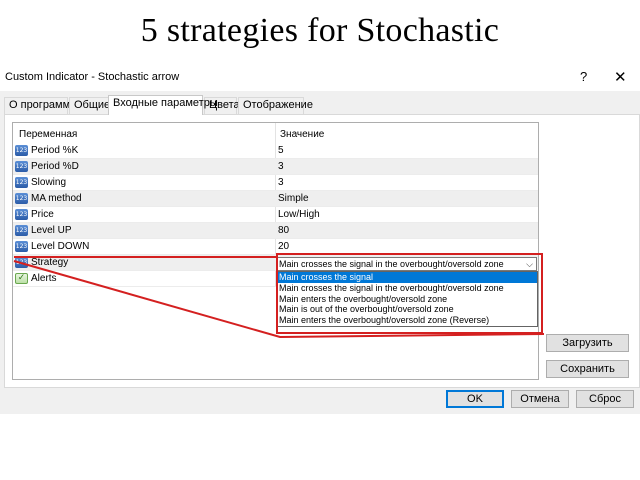  What do you see at coordinates (302, 134) in the screenshot?
I see `column-value: Значение` at bounding box center [302, 134].